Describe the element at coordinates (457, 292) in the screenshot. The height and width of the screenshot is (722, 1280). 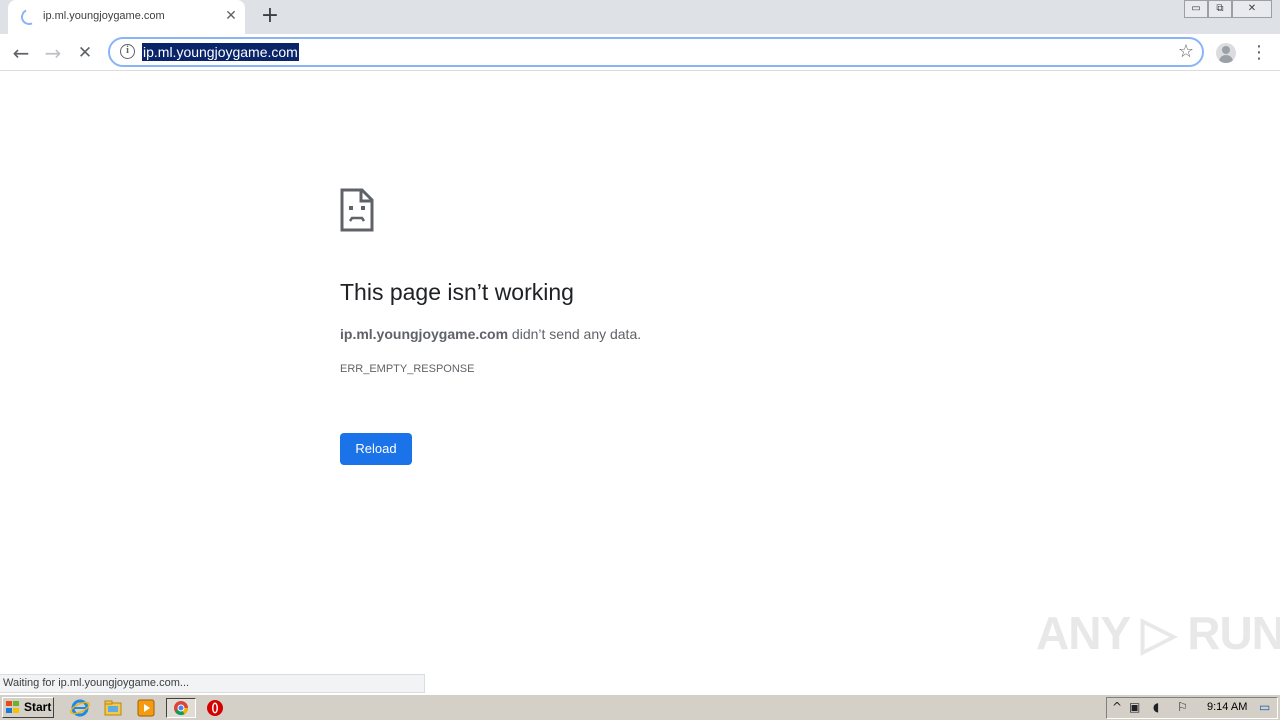
I see `error-title: This page isn’t working` at that location.